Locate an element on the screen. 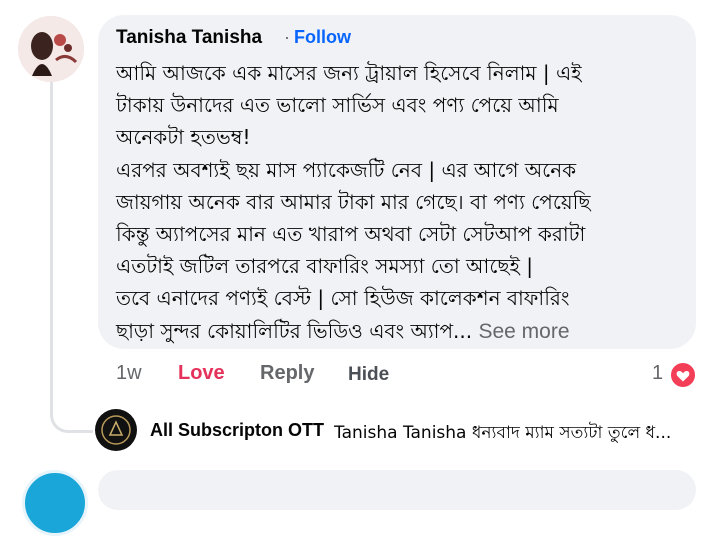 The width and height of the screenshot is (704, 536). follow-link: · Follow is located at coordinates (317, 37).